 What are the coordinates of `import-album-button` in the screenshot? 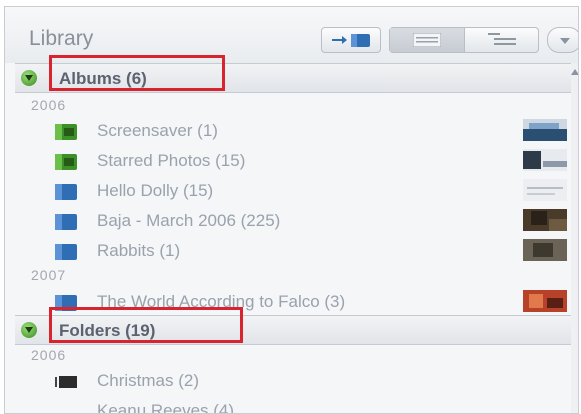 It's located at (351, 40).